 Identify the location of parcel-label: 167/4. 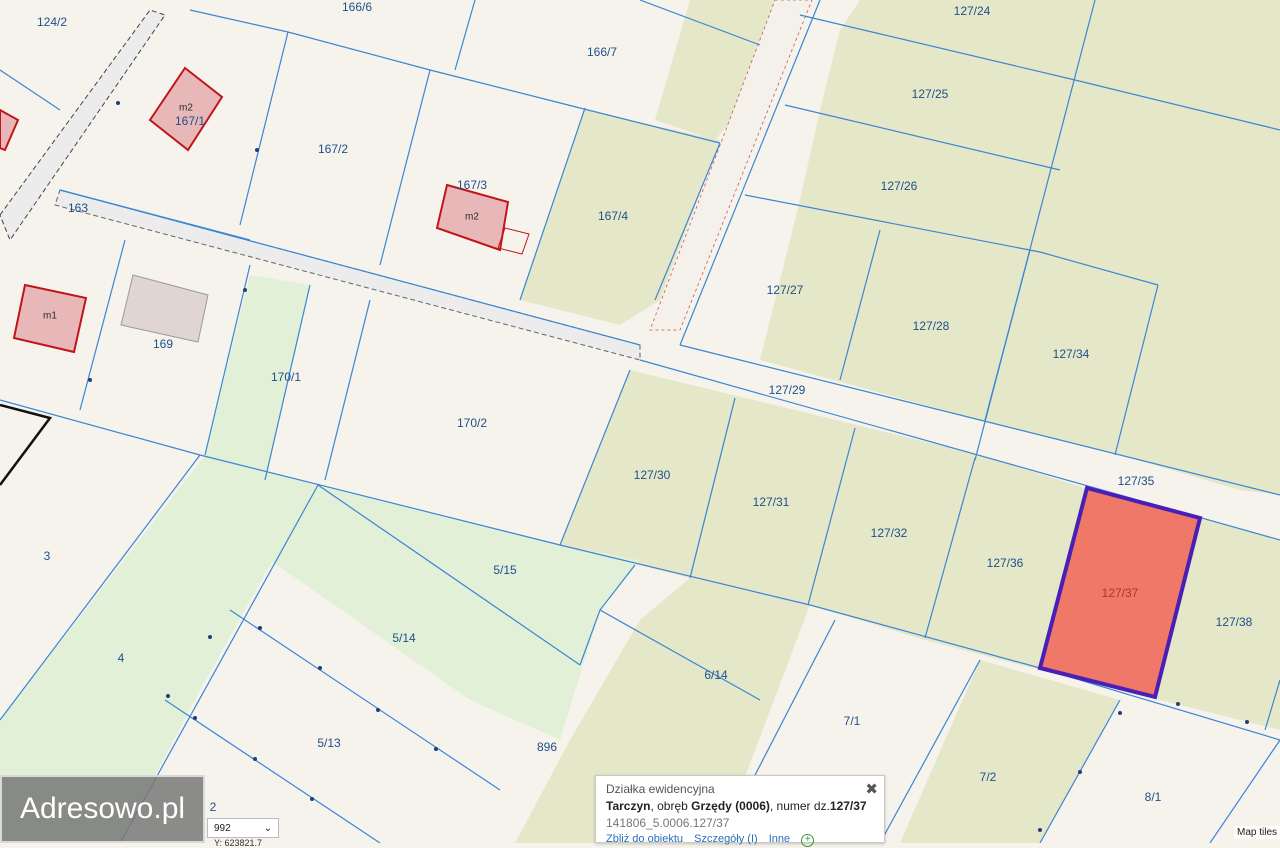
(613, 216).